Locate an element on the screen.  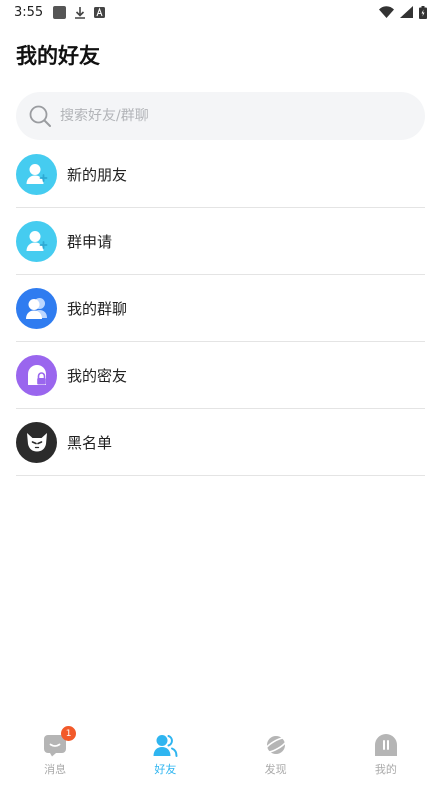
page-title: 我的好友 is located at coordinates (58, 56).